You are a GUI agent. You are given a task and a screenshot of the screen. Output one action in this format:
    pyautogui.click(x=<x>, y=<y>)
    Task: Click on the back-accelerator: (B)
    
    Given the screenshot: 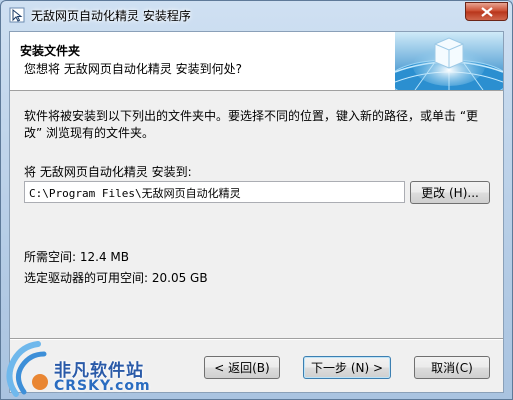 What is the action you would take?
    pyautogui.click(x=261, y=367)
    